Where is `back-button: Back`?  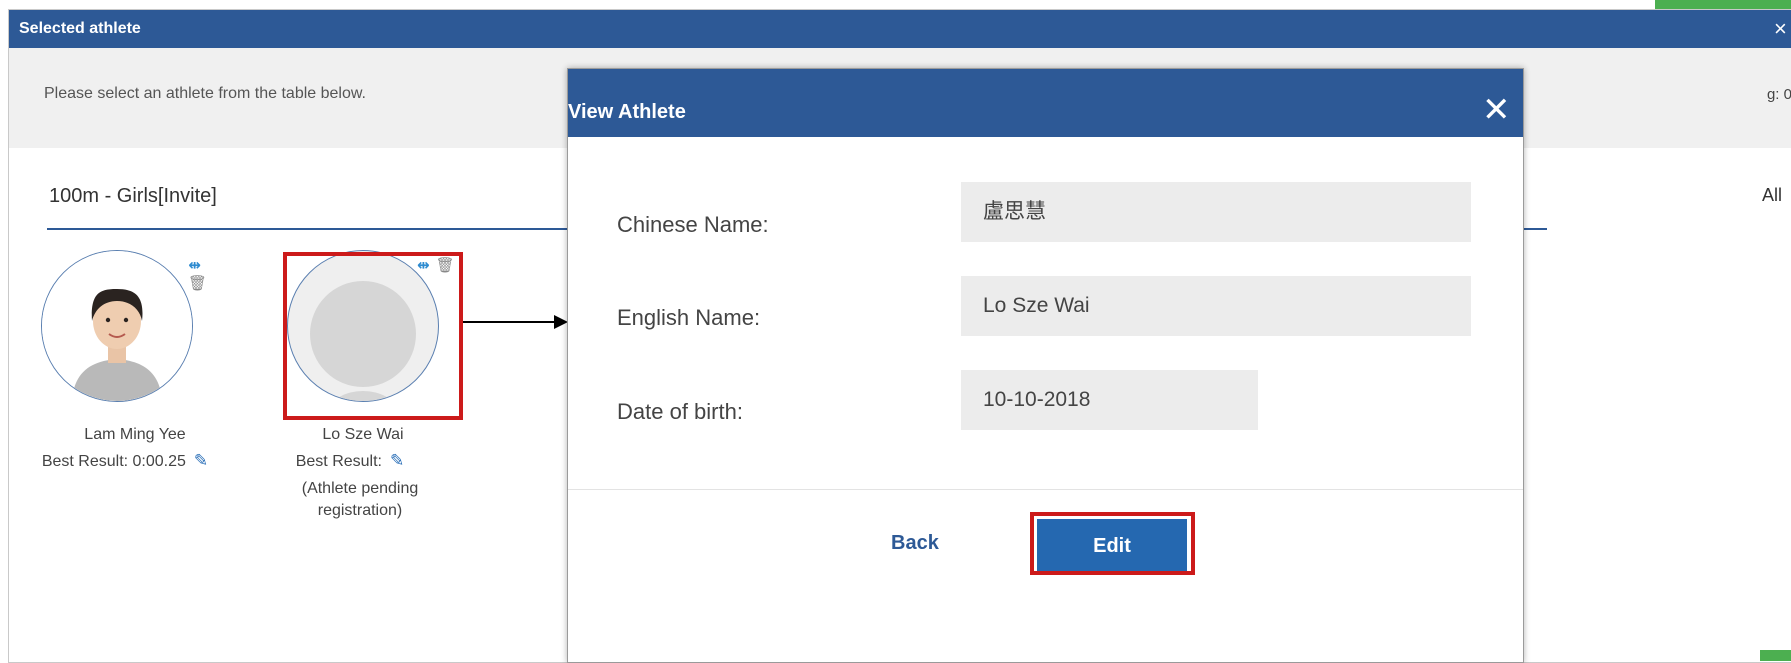
back-button: Back is located at coordinates (915, 543).